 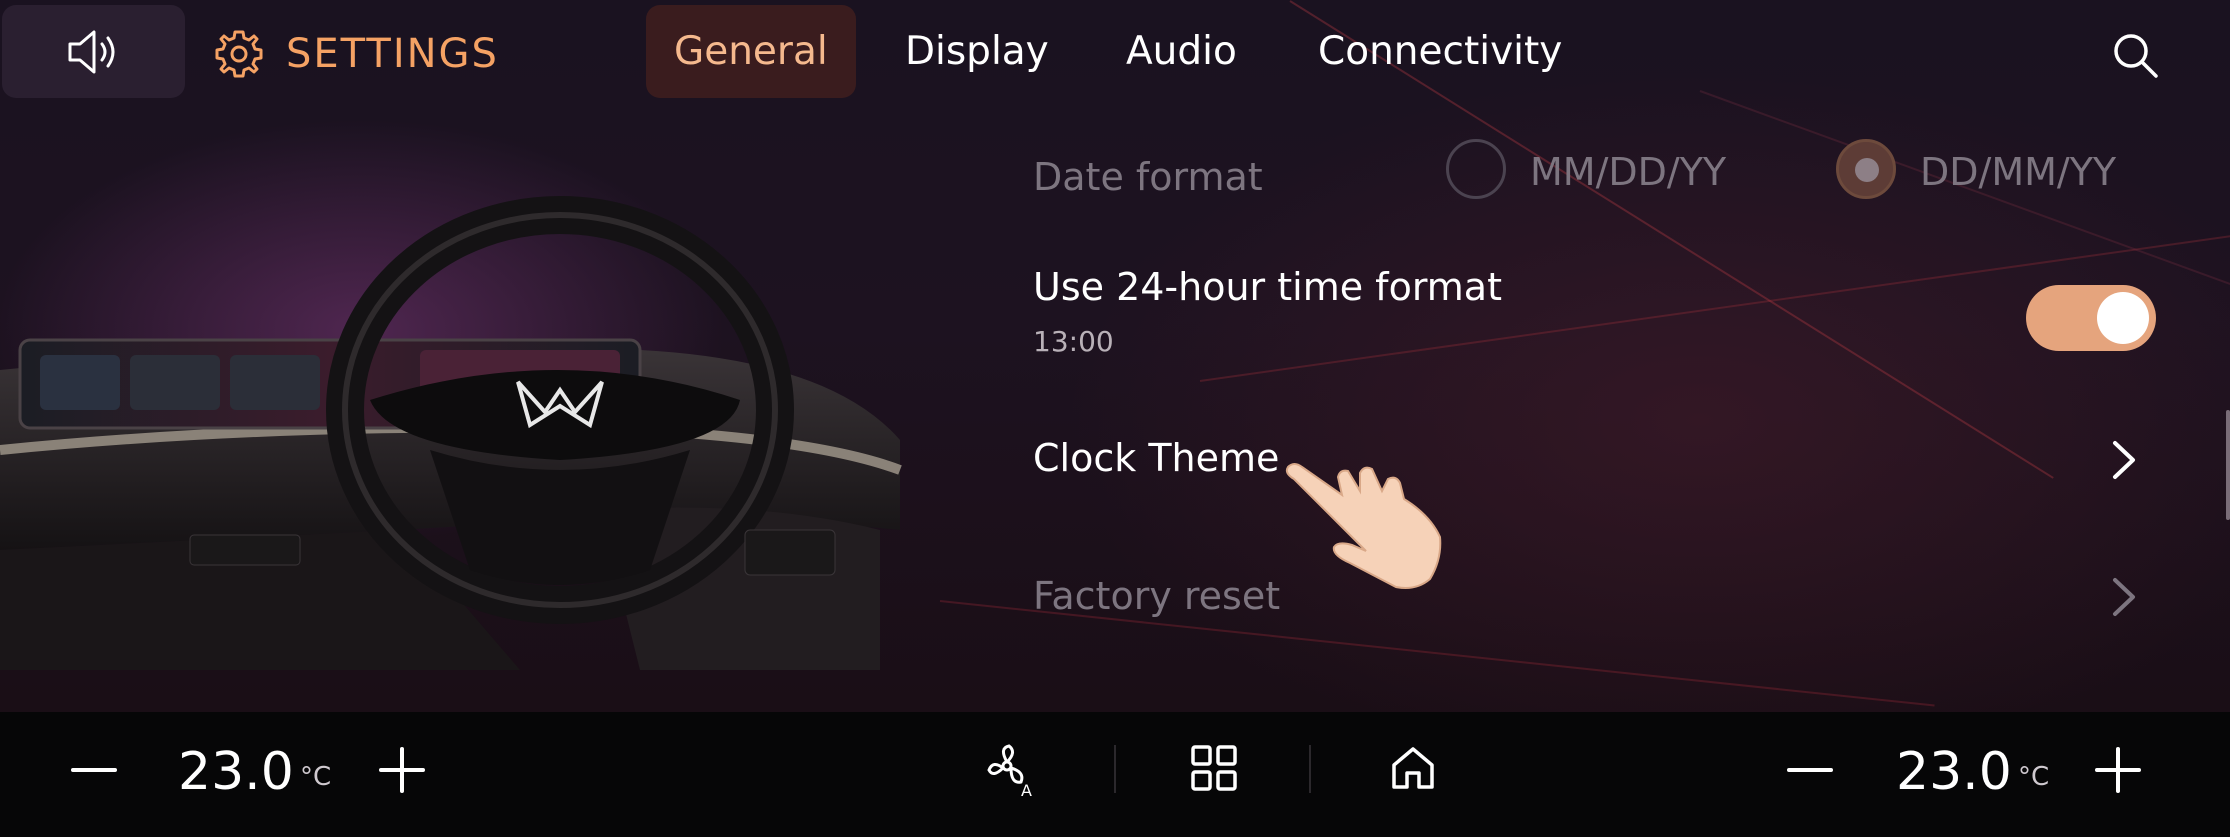 I want to click on tab-label: Audio, so click(x=1181, y=51).